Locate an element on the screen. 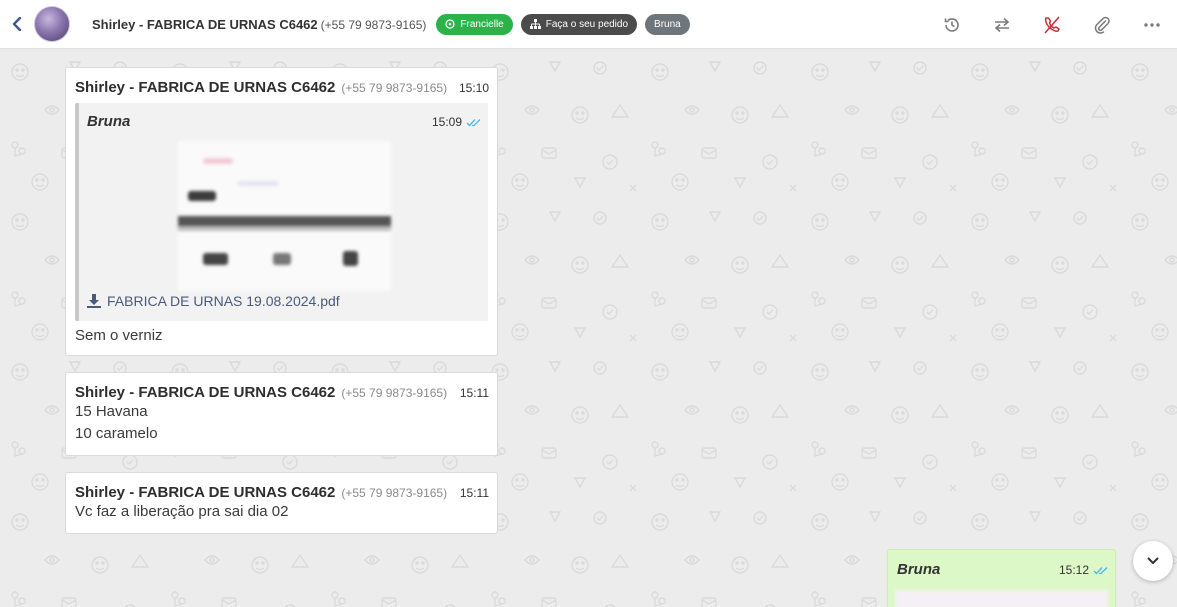 The width and height of the screenshot is (1177, 607). attach-button is located at coordinates (1102, 24).